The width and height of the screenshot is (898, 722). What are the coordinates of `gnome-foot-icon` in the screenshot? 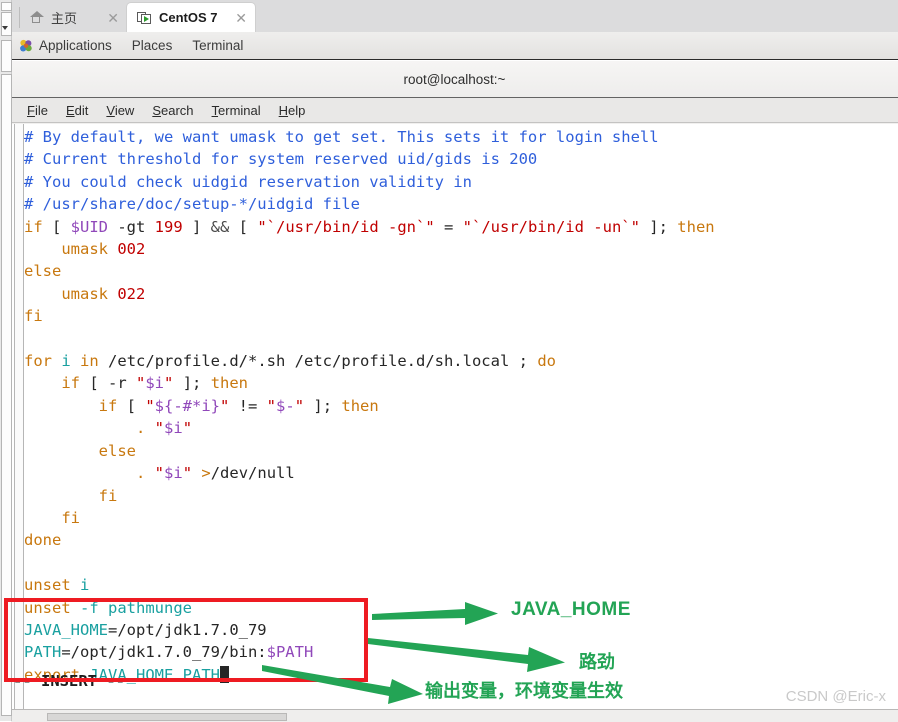 It's located at (26, 46).